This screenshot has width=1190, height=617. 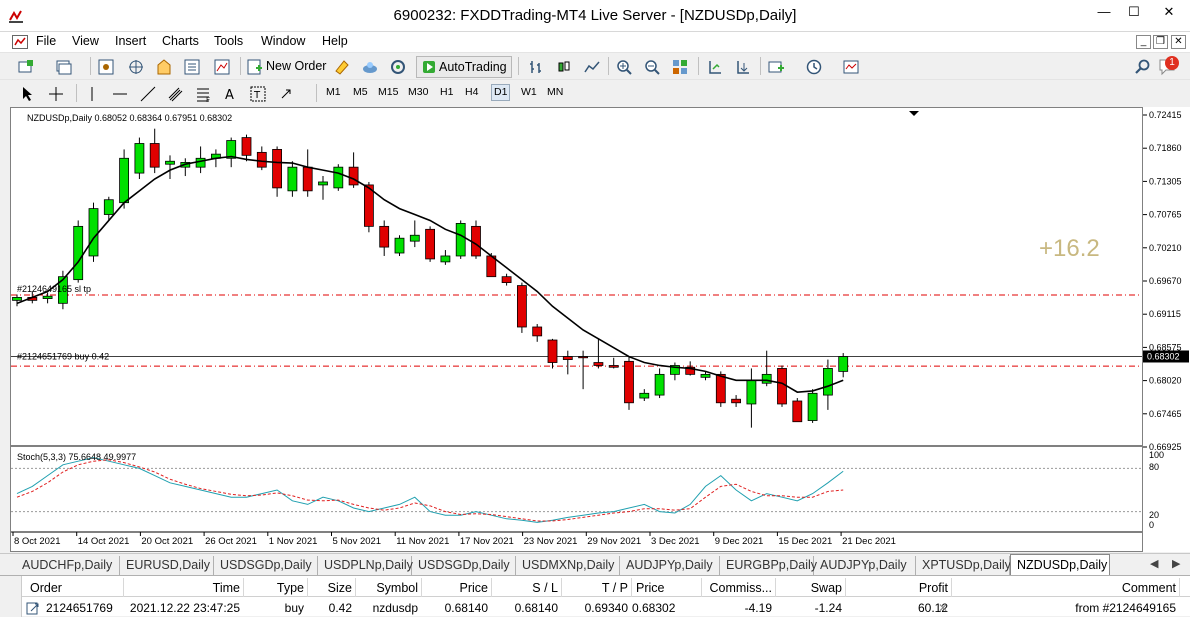 What do you see at coordinates (1143, 67) in the screenshot?
I see `search-icon` at bounding box center [1143, 67].